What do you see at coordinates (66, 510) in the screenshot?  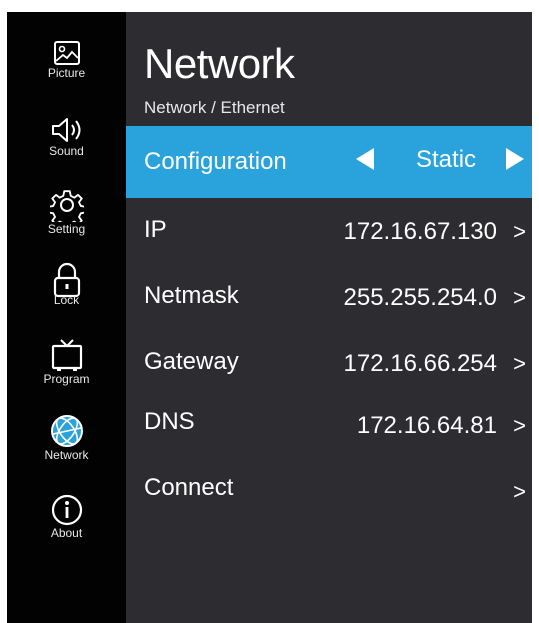 I see `info-icon` at bounding box center [66, 510].